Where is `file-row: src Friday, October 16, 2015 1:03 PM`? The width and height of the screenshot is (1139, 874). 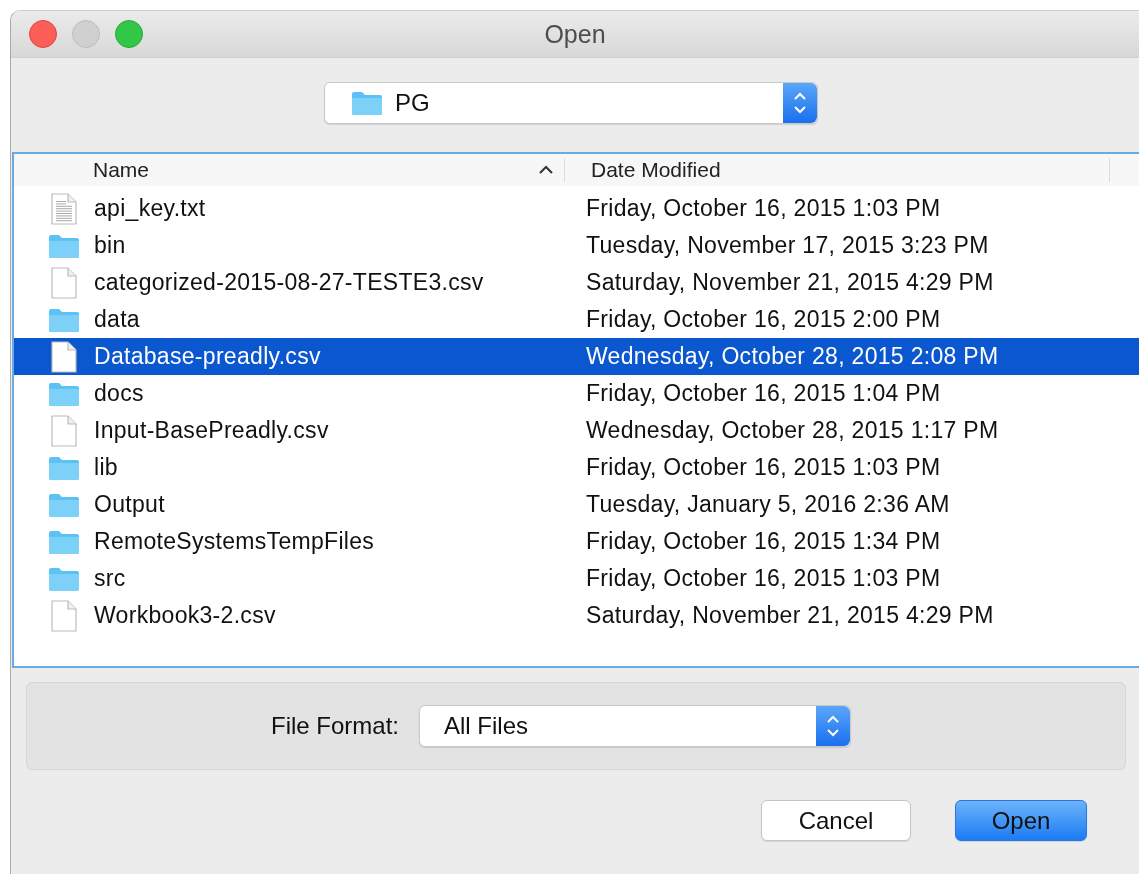 file-row: src Friday, October 16, 2015 1:03 PM is located at coordinates (576, 578).